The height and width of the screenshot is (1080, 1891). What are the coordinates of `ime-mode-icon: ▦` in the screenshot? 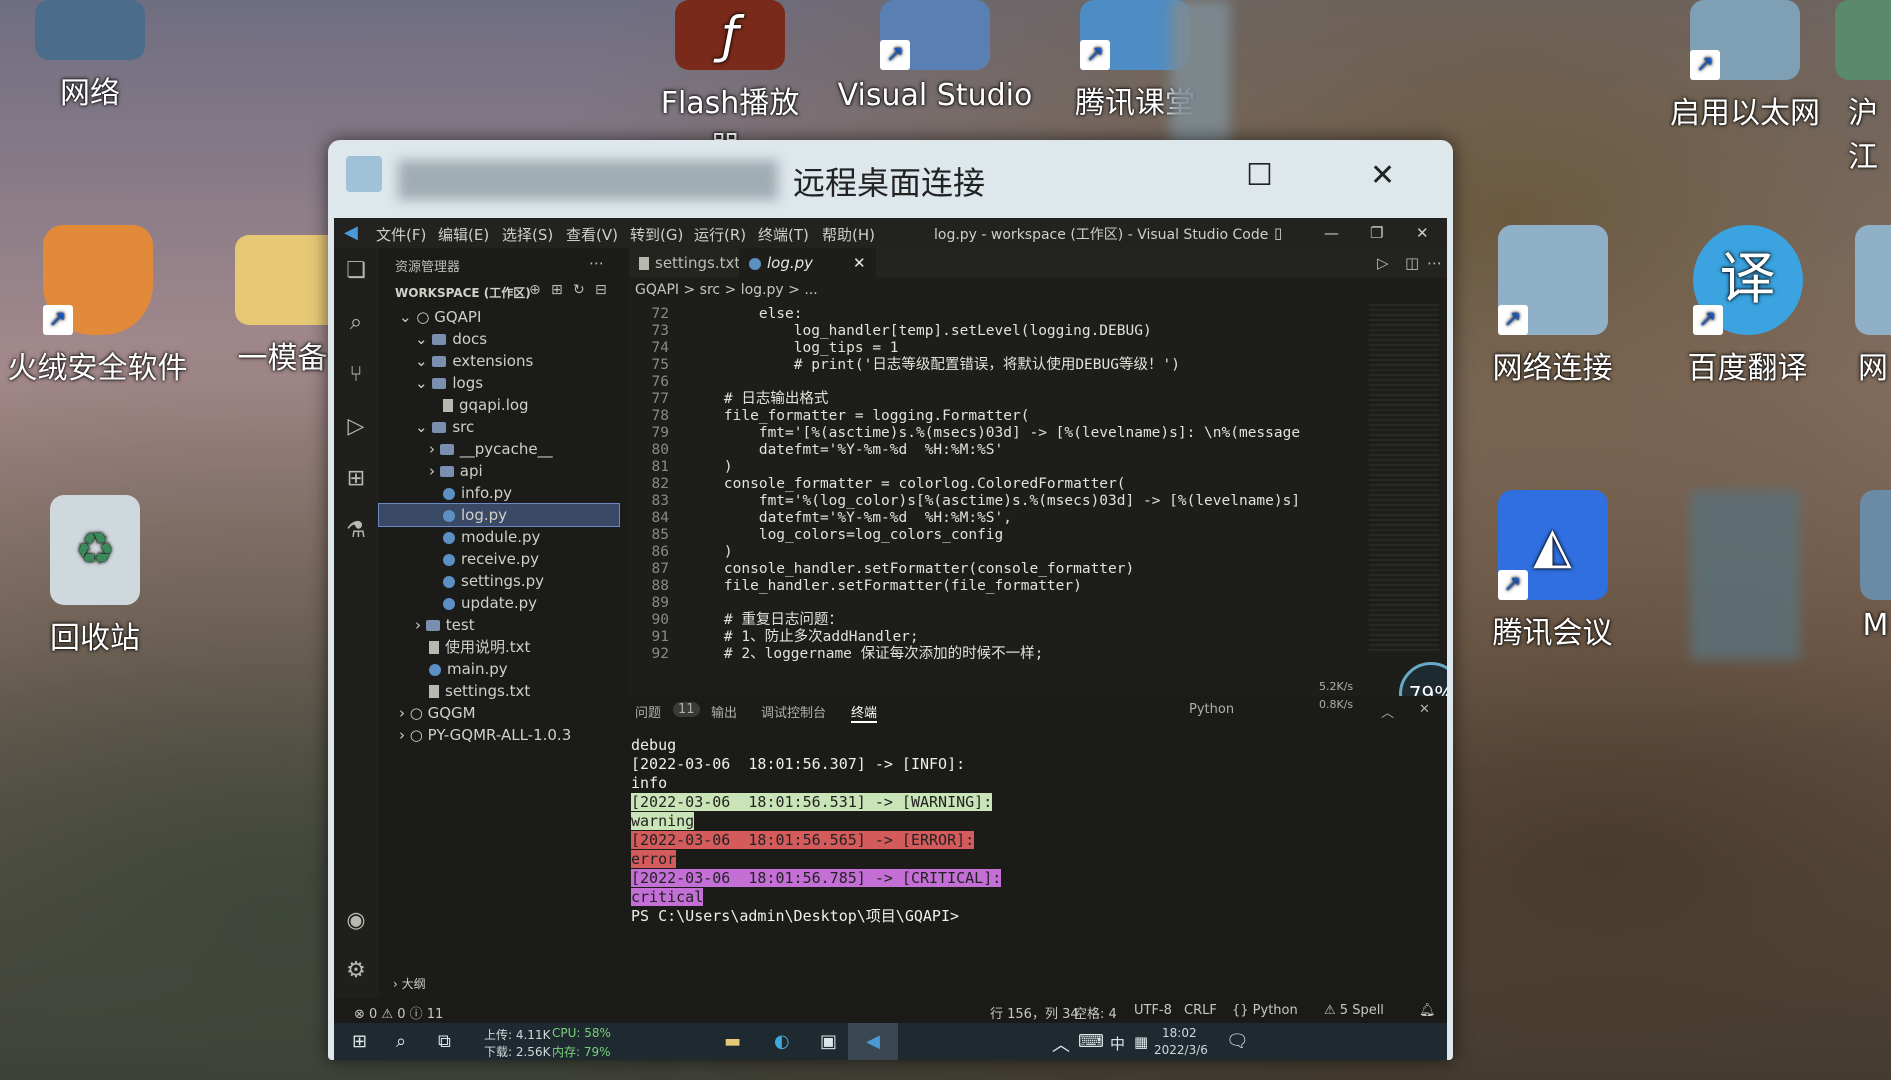 It's located at (1141, 1042).